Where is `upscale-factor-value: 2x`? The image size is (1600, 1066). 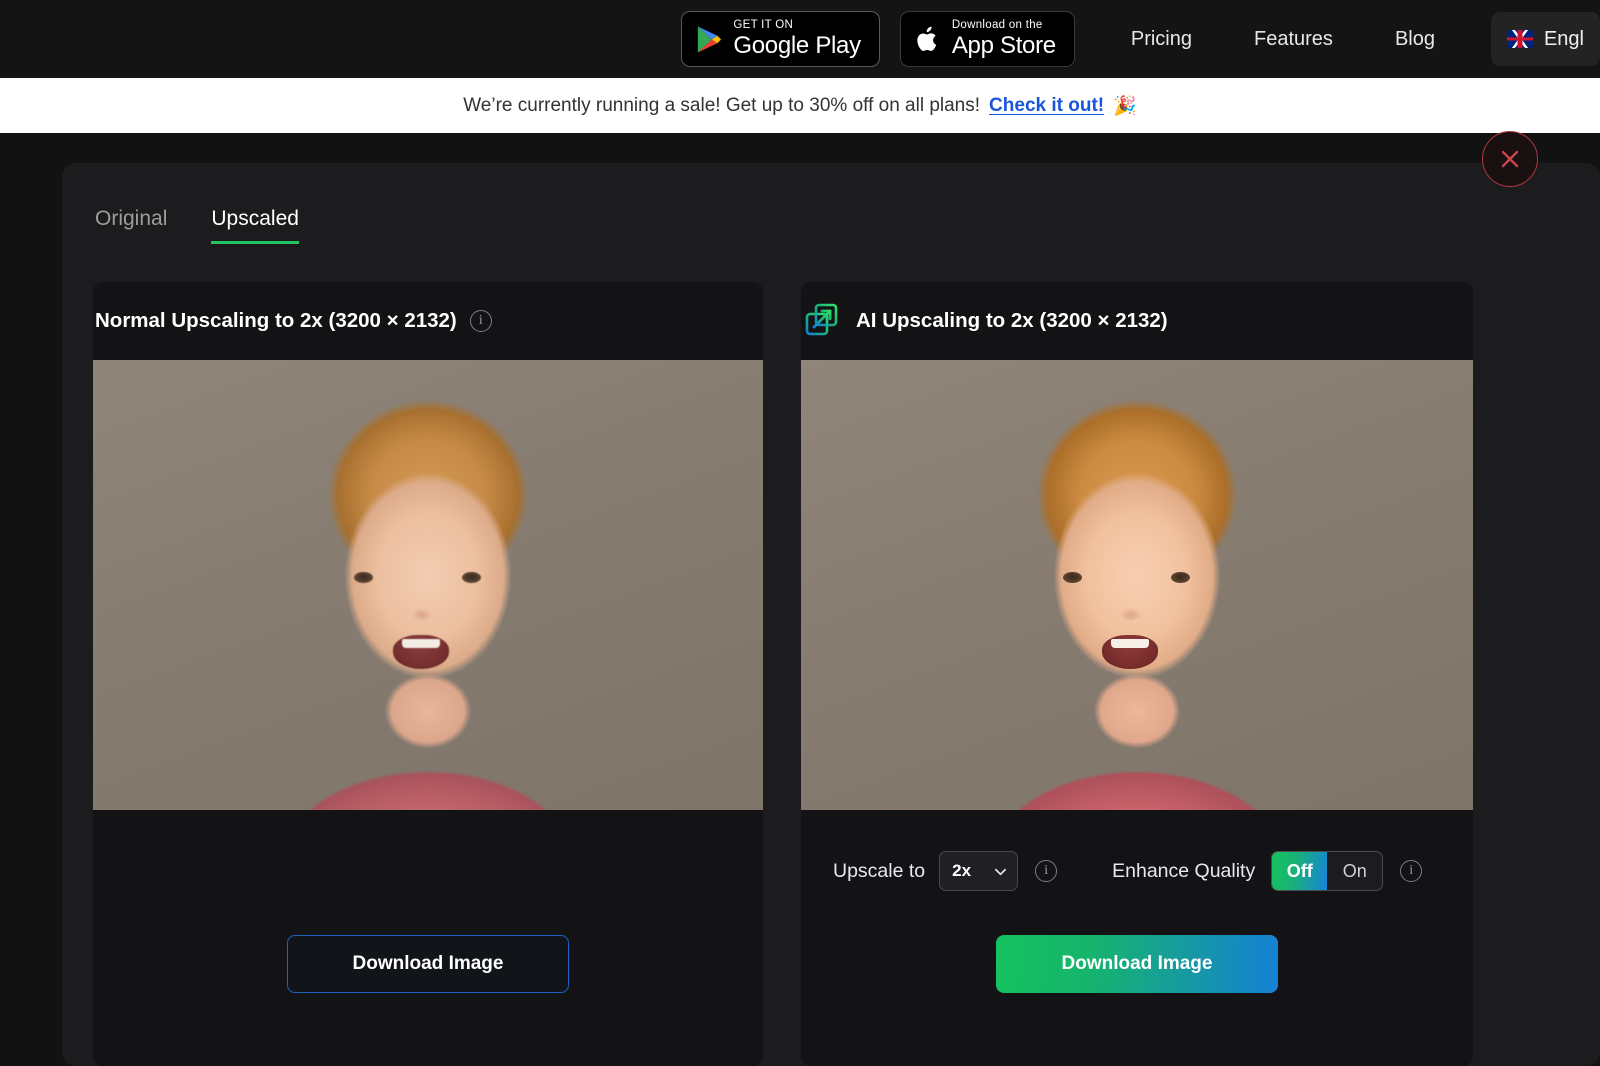 upscale-factor-value: 2x is located at coordinates (962, 870).